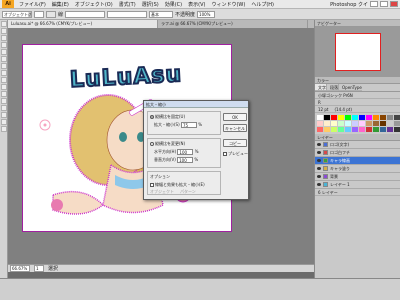 This screenshot has width=400, height=300. I want to click on layers-panel-title: レイヤー, so click(357, 137).